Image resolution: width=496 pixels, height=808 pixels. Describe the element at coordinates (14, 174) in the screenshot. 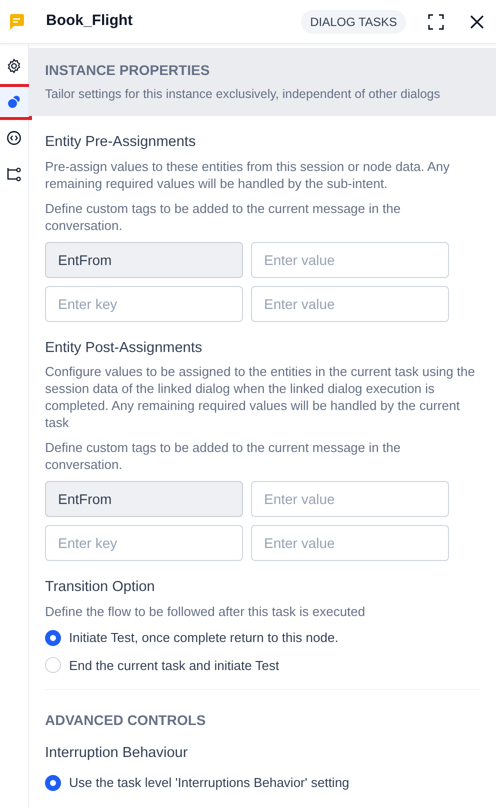

I see `flow-icon` at that location.